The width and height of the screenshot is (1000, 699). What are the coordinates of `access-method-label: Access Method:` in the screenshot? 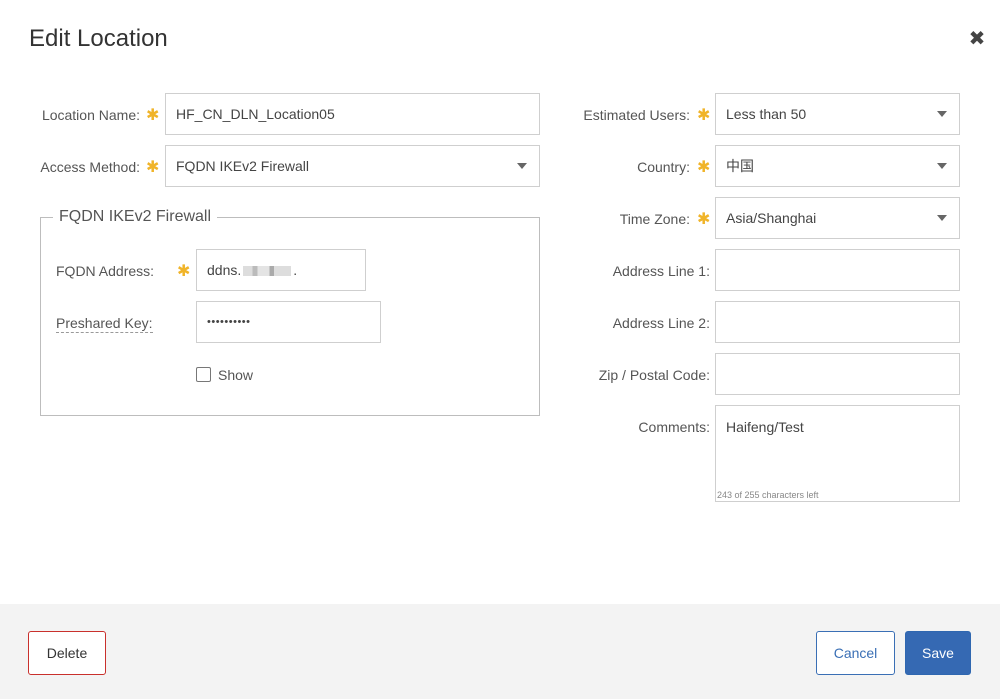 It's located at (90, 167).